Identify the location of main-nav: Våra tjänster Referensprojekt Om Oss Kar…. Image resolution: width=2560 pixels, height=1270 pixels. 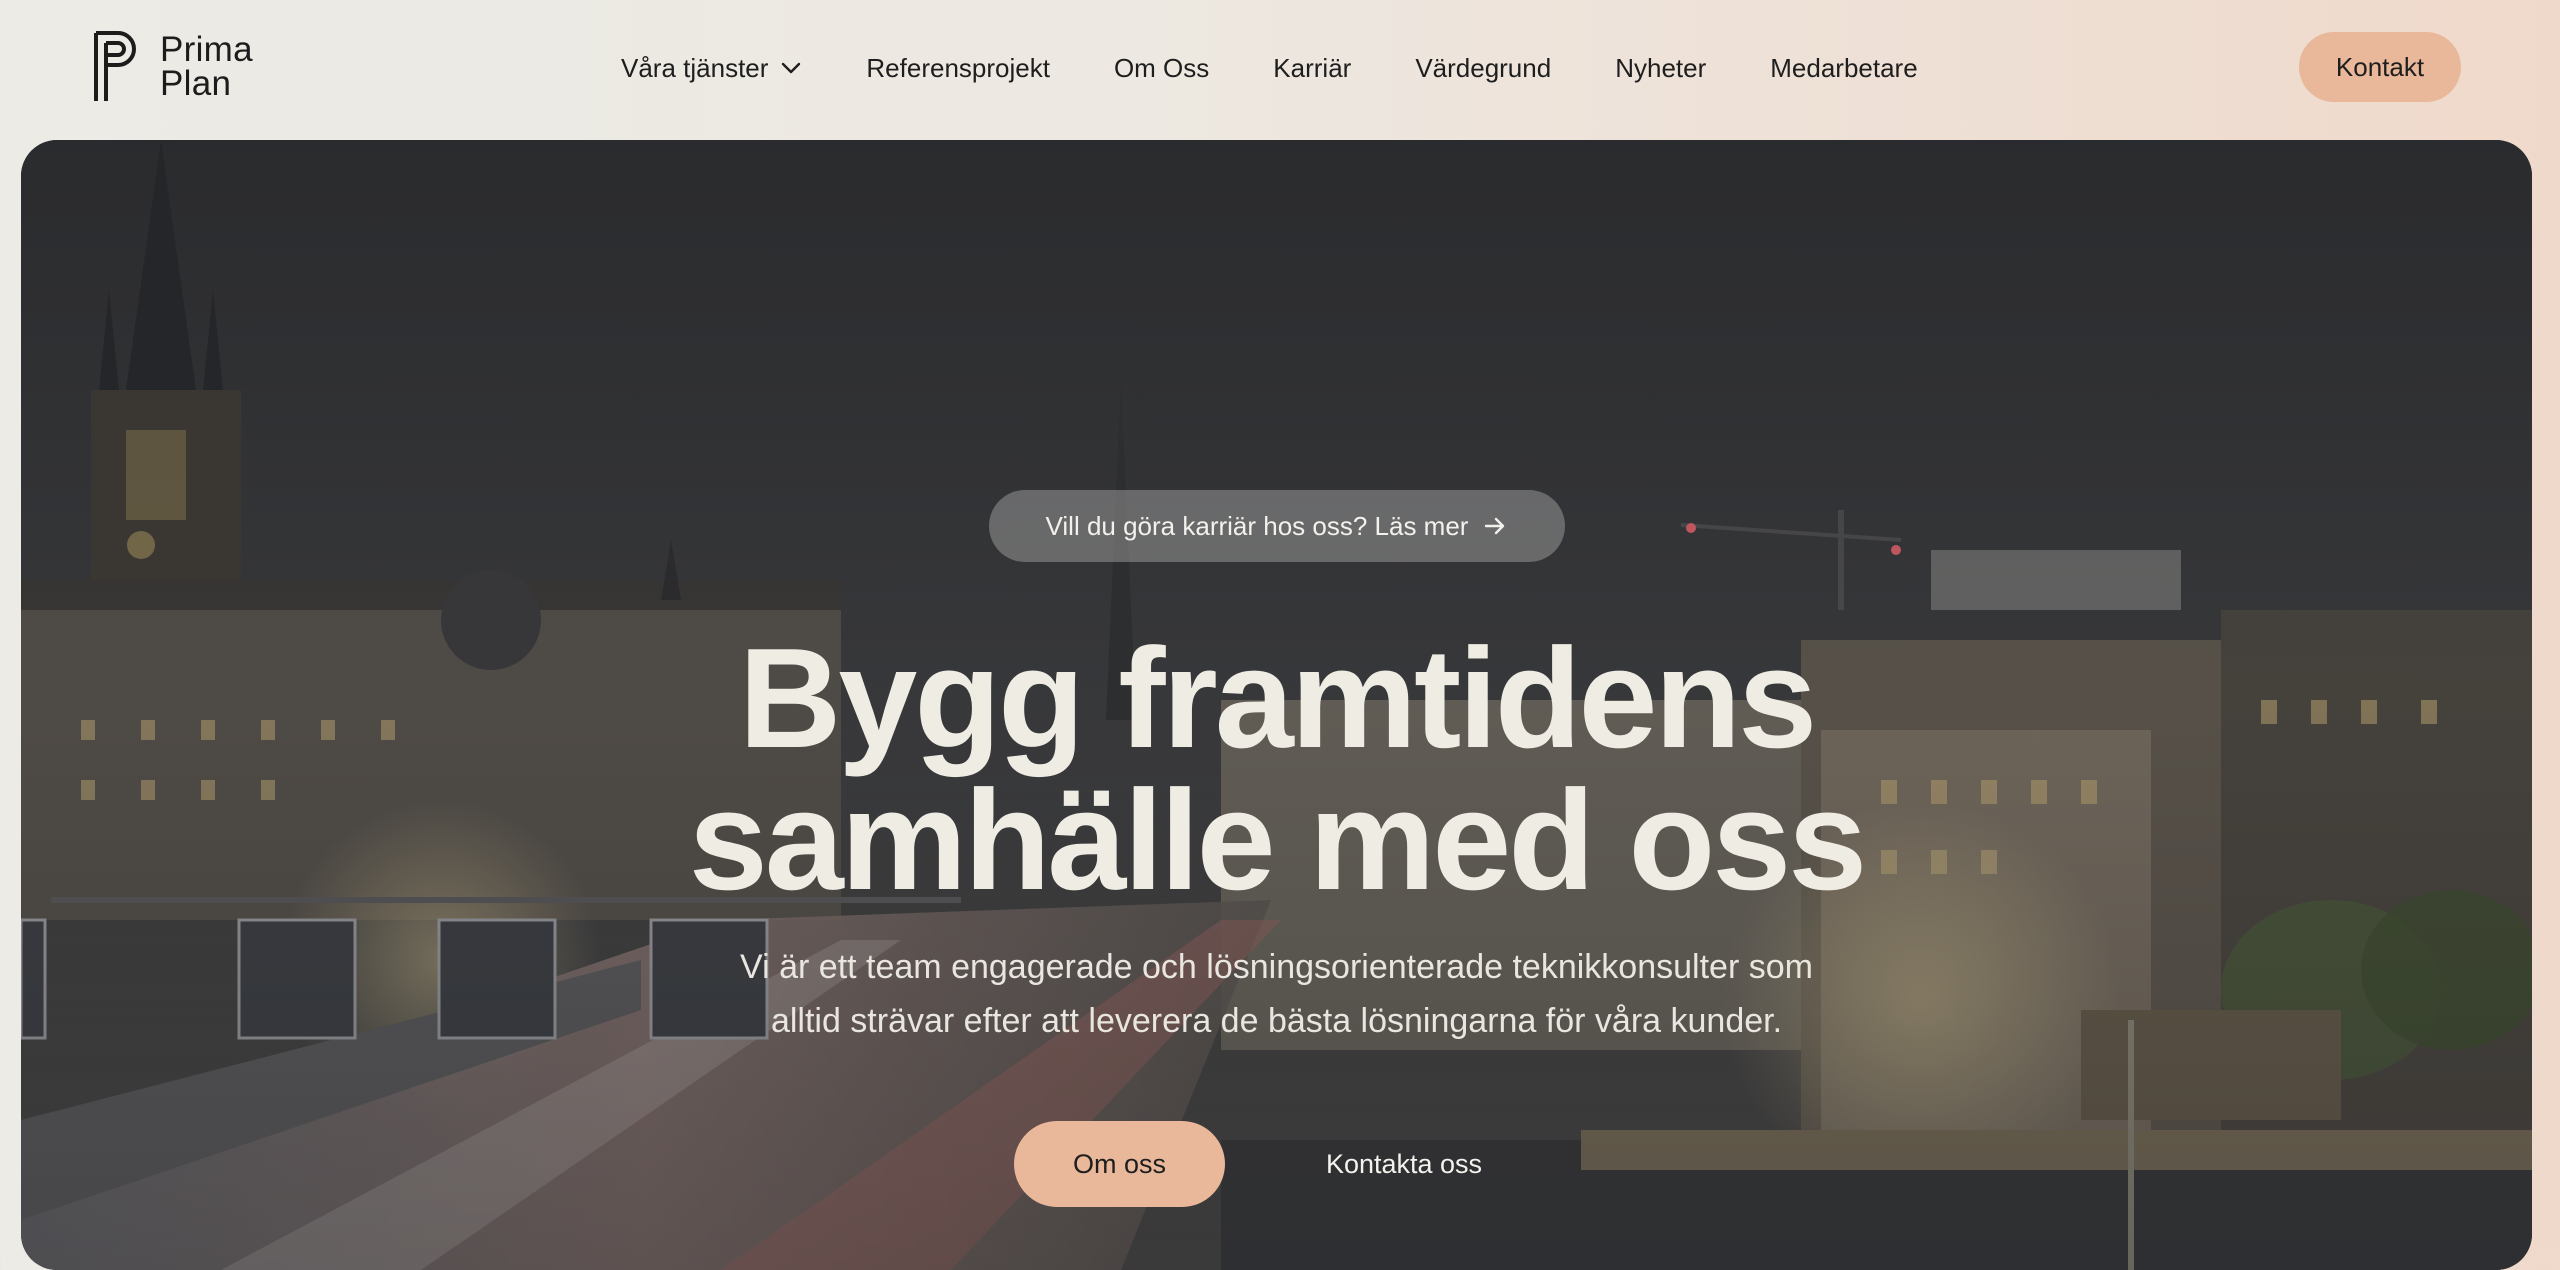
(1269, 68).